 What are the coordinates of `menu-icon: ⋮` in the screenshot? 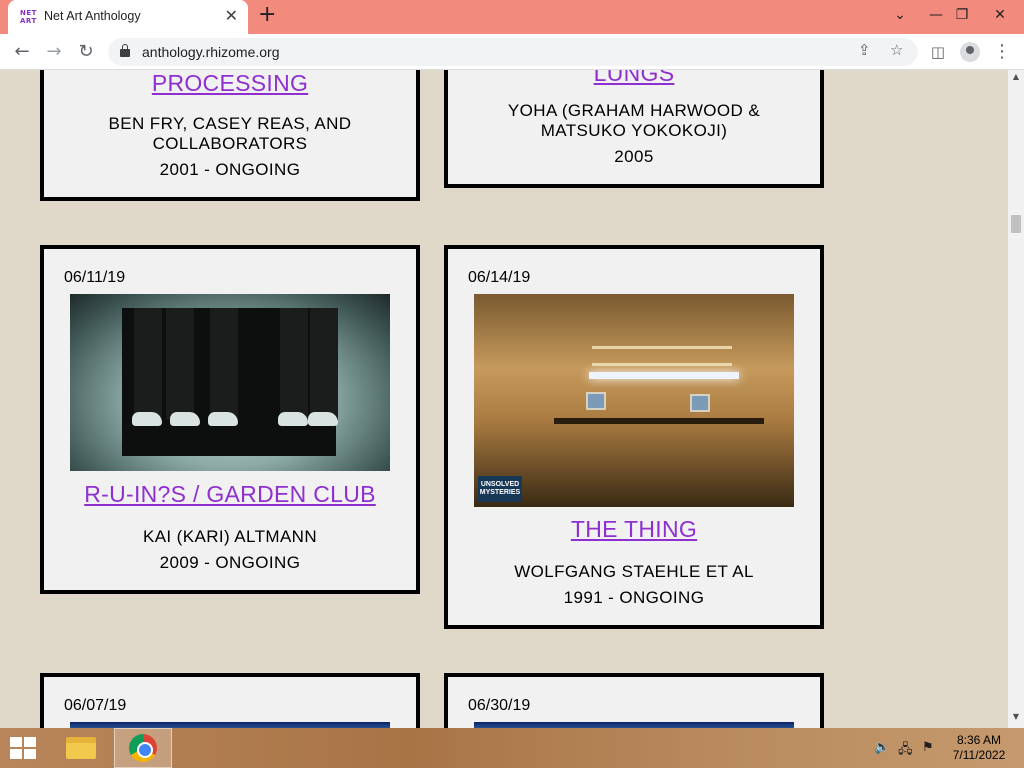 It's located at (1002, 52).